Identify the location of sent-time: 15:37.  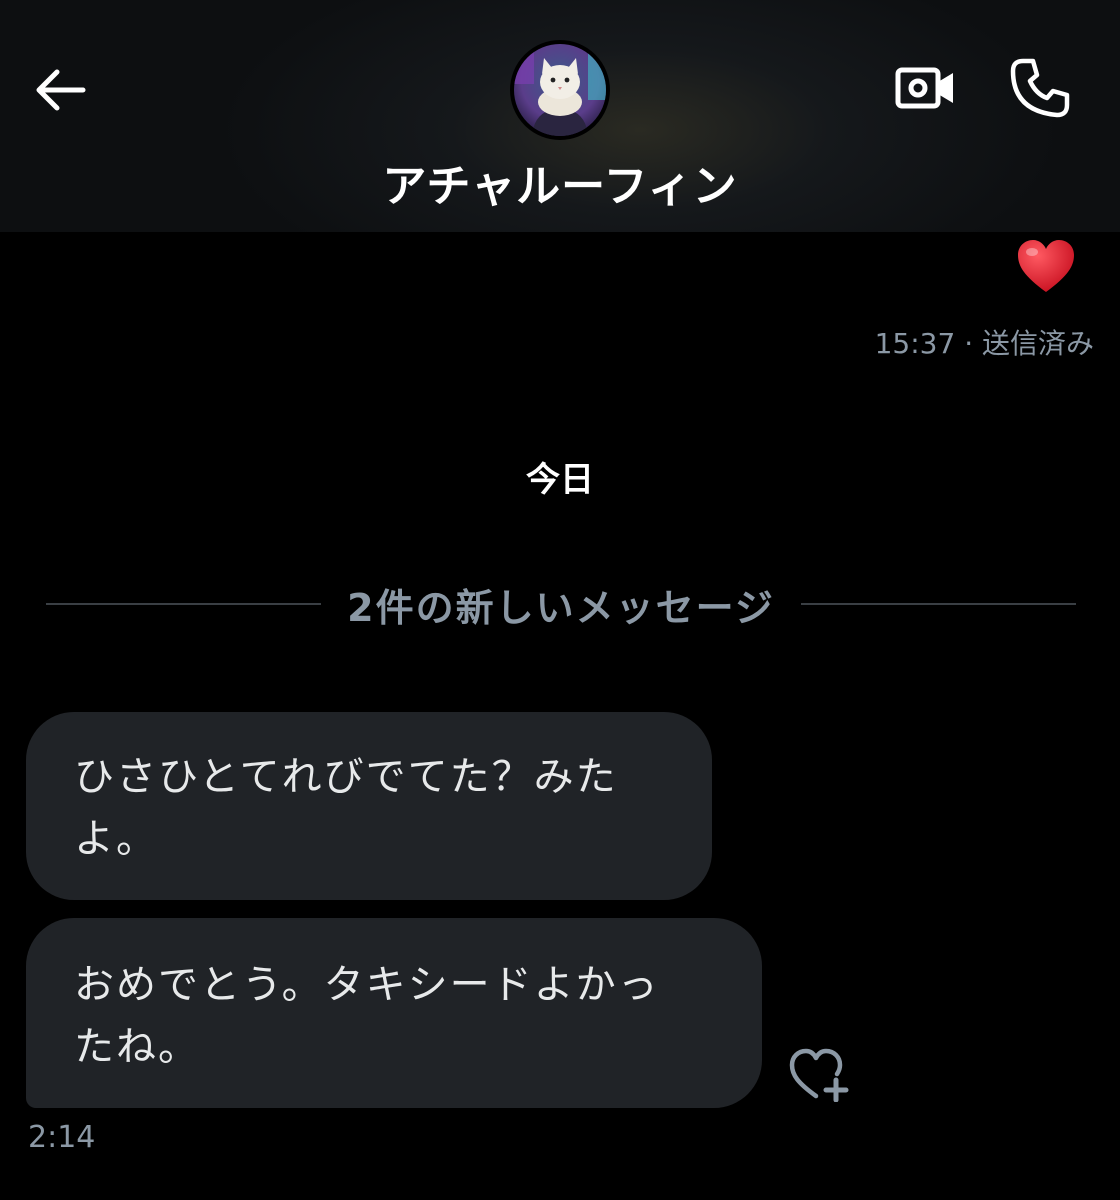
(915, 343).